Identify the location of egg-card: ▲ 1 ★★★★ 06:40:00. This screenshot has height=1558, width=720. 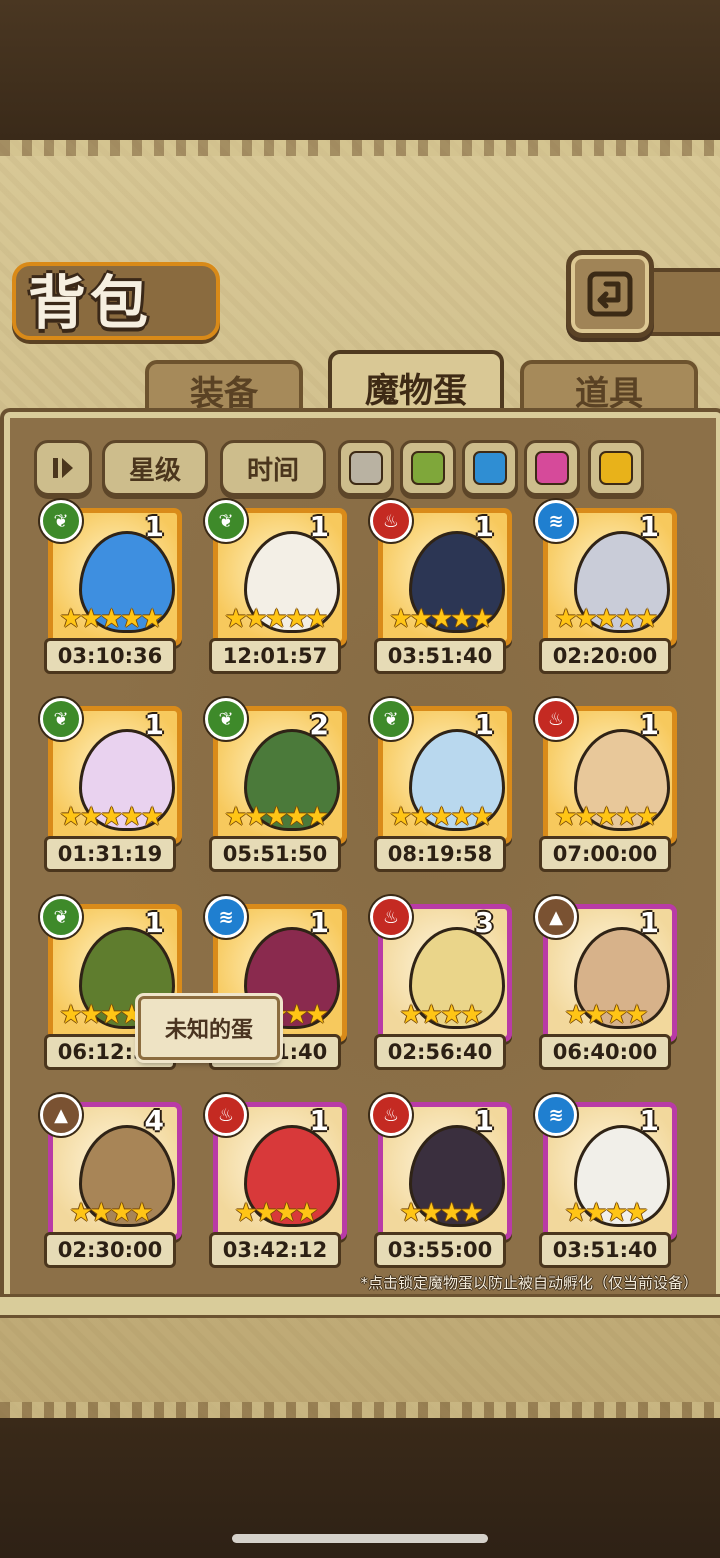
(606, 983).